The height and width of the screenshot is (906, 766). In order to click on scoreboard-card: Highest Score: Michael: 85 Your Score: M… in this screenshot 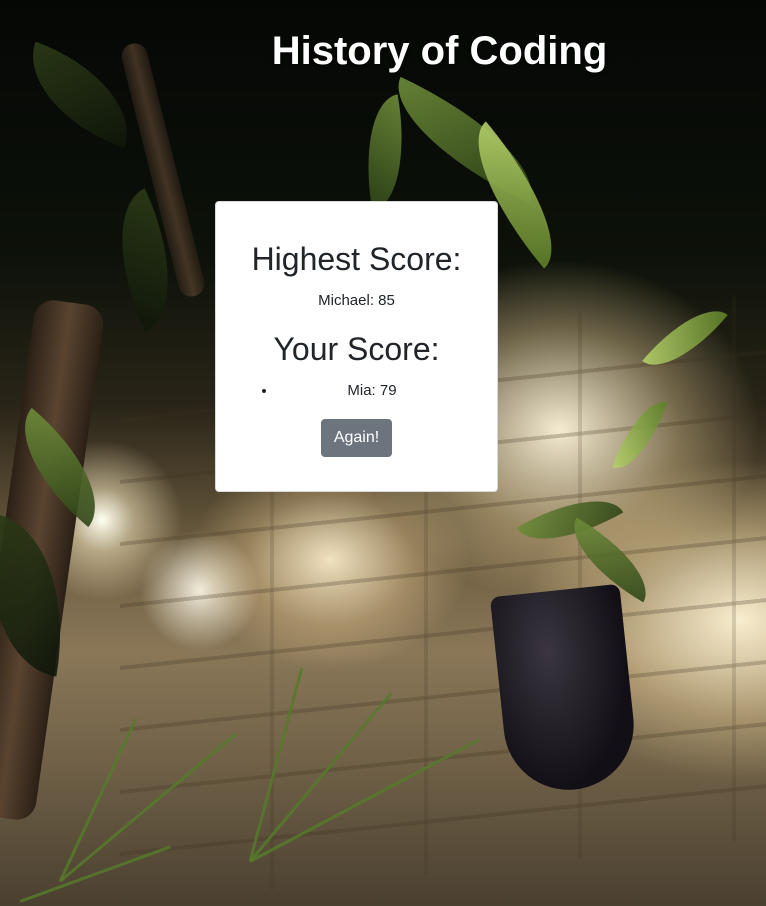, I will do `click(356, 346)`.